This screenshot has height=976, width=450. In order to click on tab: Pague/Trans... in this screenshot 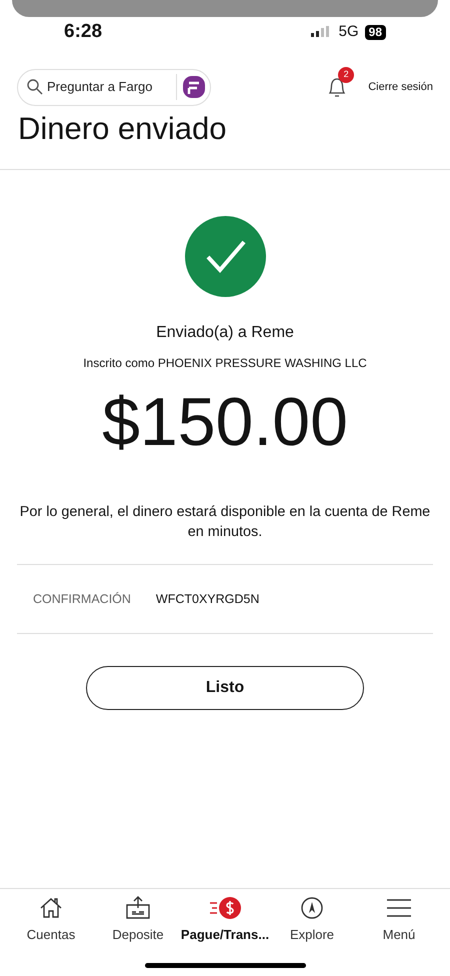, I will do `click(225, 919)`.